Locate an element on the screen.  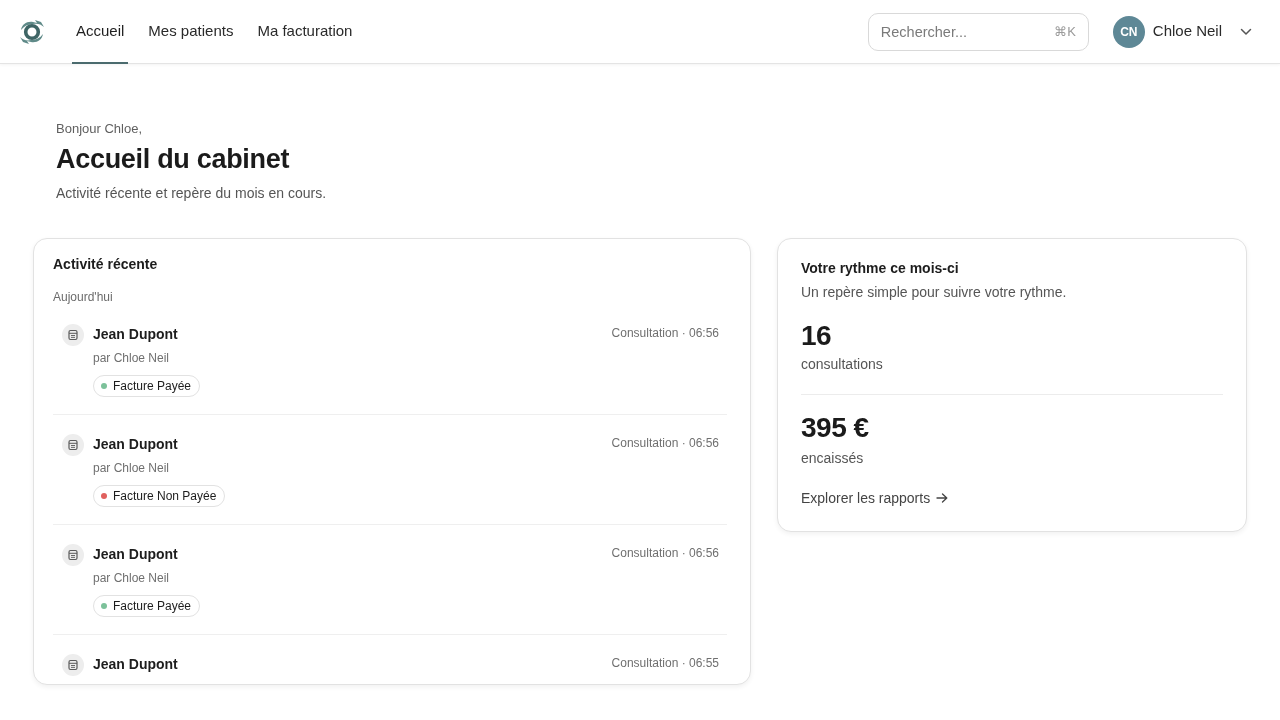
status-label: Facture Non Payée is located at coordinates (165, 496).